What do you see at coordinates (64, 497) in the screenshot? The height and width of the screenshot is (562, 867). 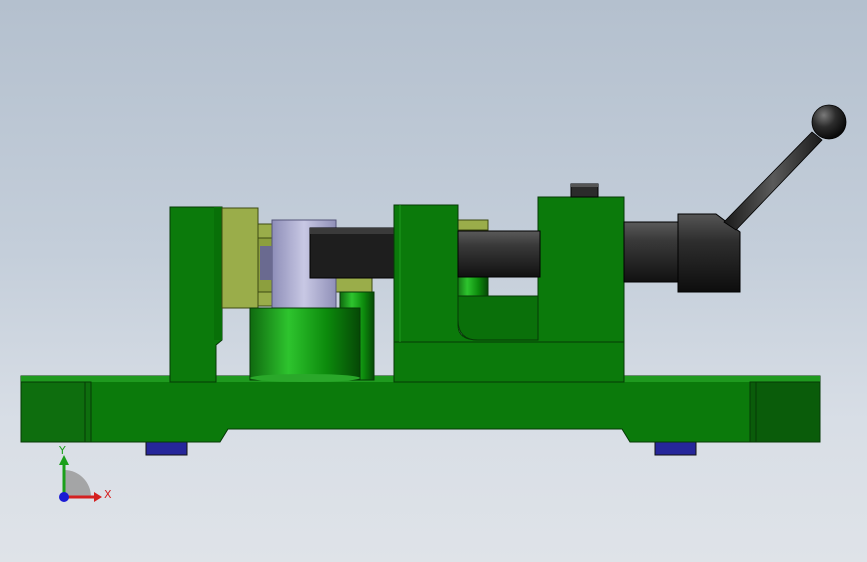 I see `z-axis-dot` at bounding box center [64, 497].